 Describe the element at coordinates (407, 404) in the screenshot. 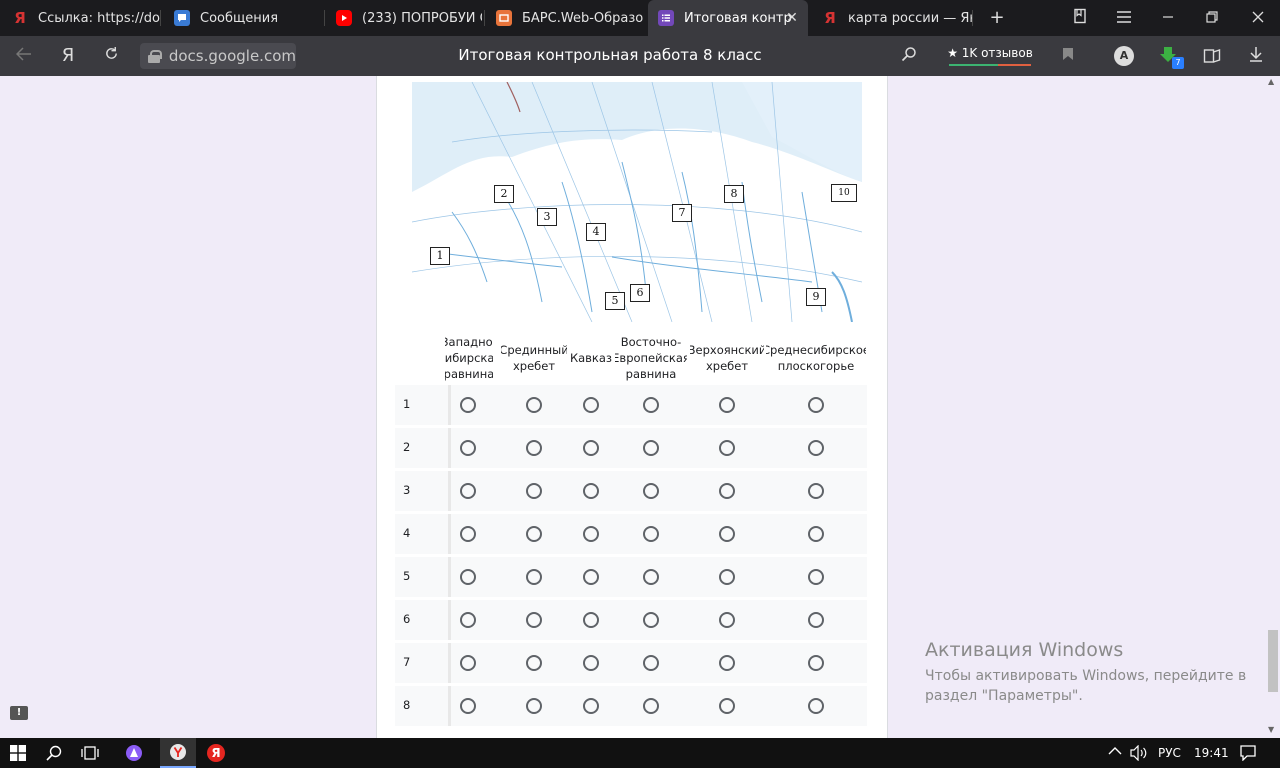

I see `row-label: 1` at that location.